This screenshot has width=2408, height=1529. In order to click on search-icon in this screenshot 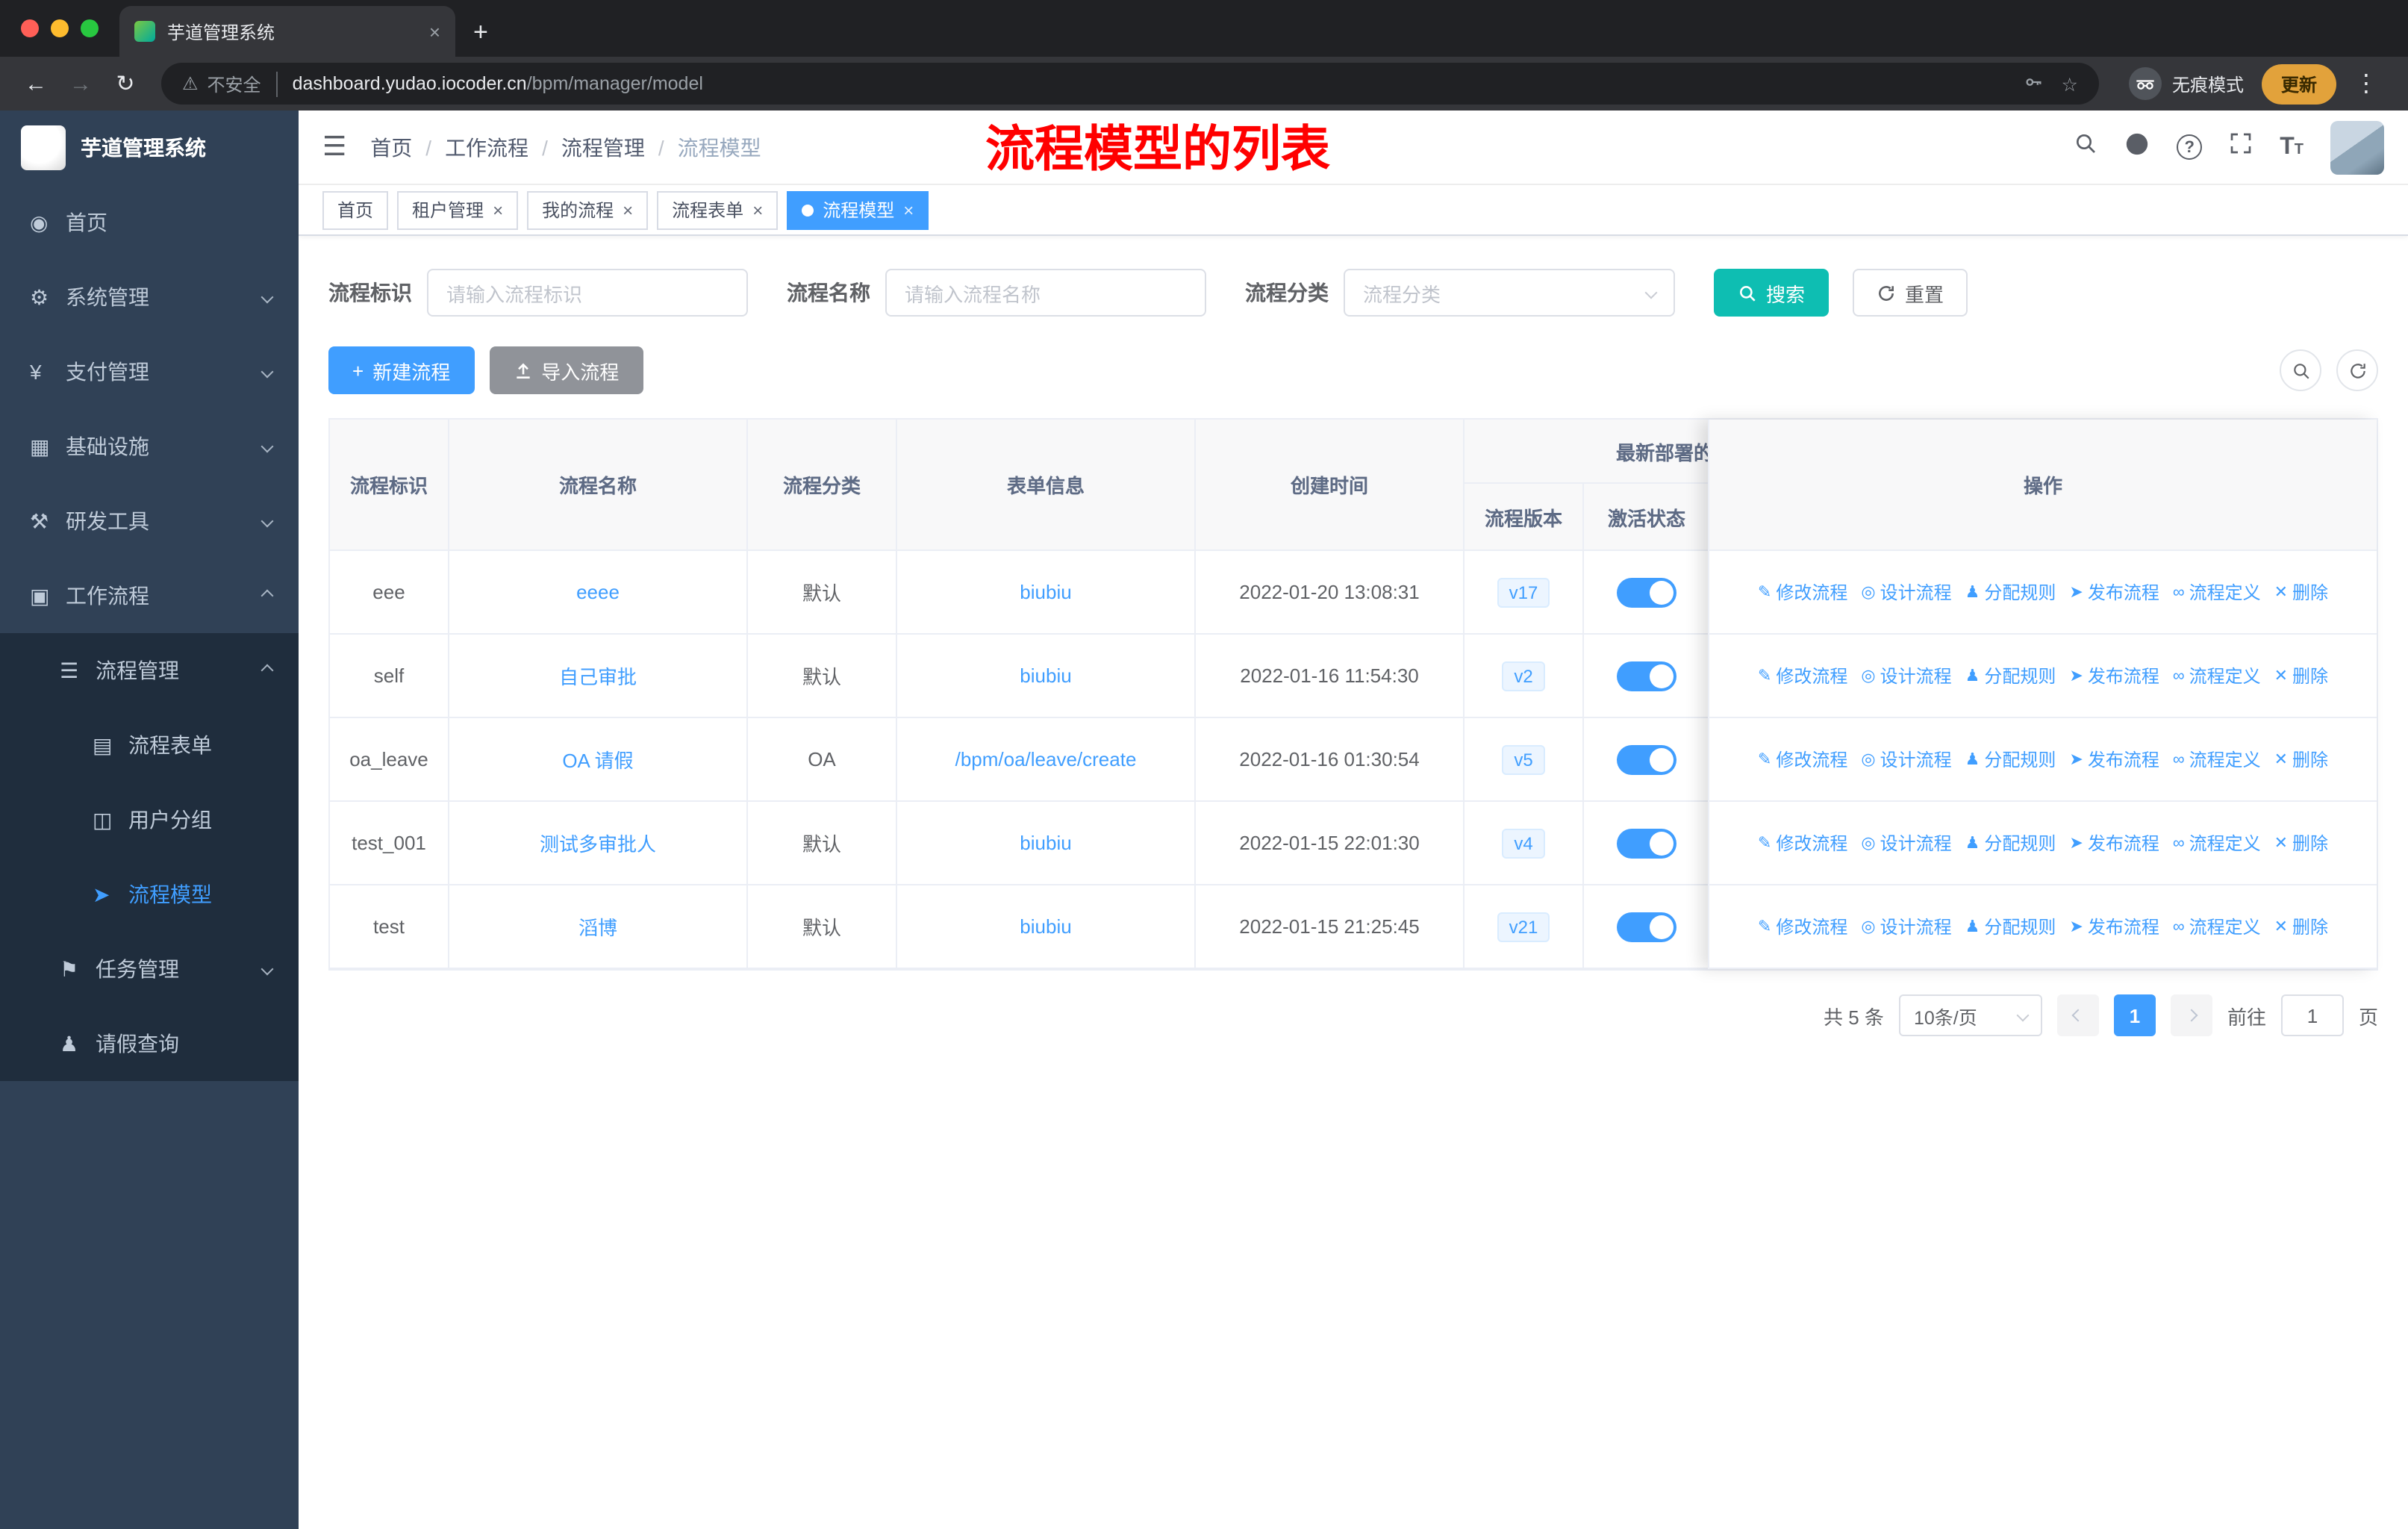, I will do `click(2085, 147)`.